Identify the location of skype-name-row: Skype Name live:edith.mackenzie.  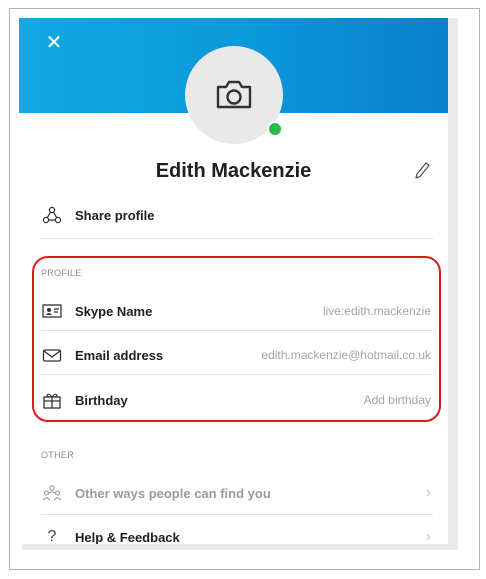
(236, 311).